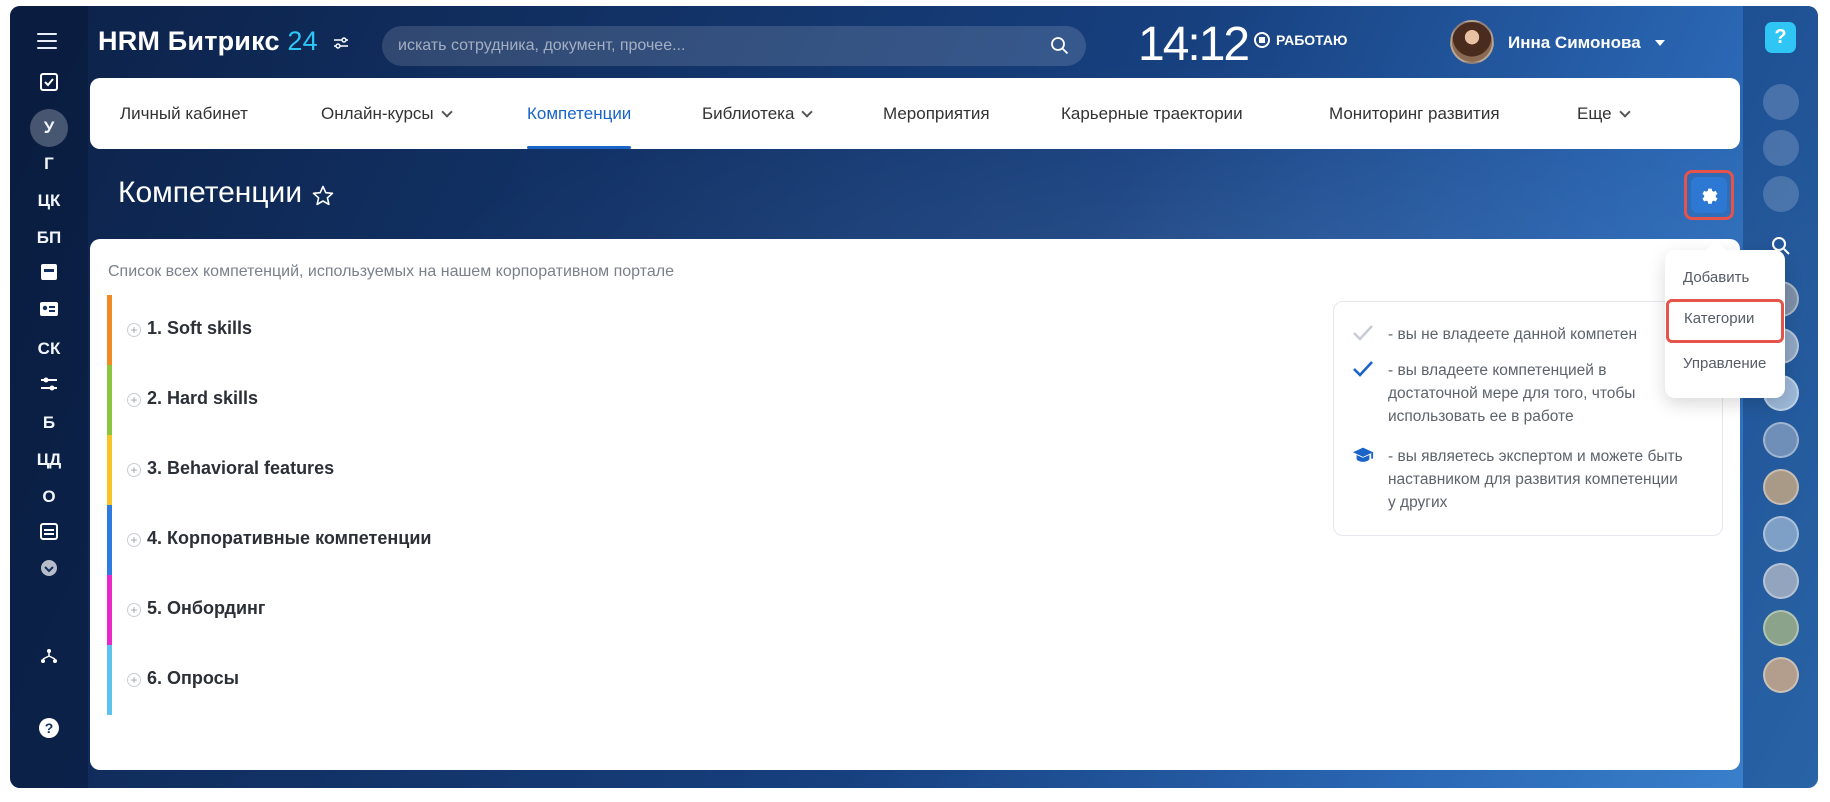 This screenshot has height=802, width=1830. What do you see at coordinates (1574, 43) in the screenshot?
I see `user-name: Инна Симонова` at bounding box center [1574, 43].